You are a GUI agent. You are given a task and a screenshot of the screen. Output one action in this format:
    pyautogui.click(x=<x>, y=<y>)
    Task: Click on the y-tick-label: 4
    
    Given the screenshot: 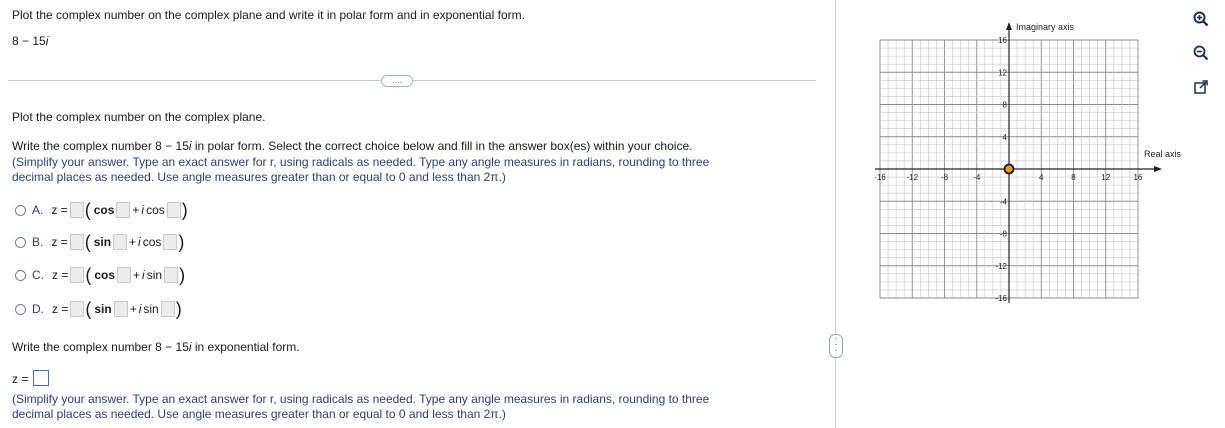 What is the action you would take?
    pyautogui.click(x=1005, y=137)
    